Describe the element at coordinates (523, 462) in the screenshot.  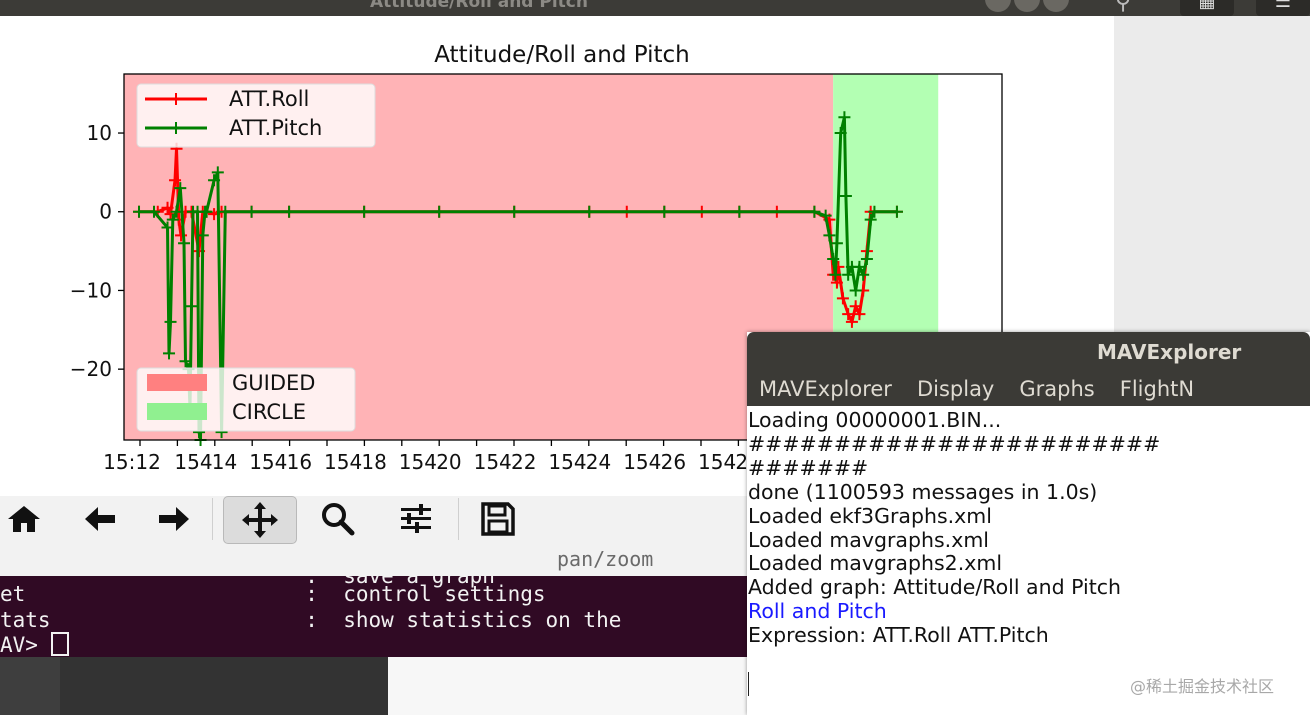
I see `x-tick-label: 22` at that location.